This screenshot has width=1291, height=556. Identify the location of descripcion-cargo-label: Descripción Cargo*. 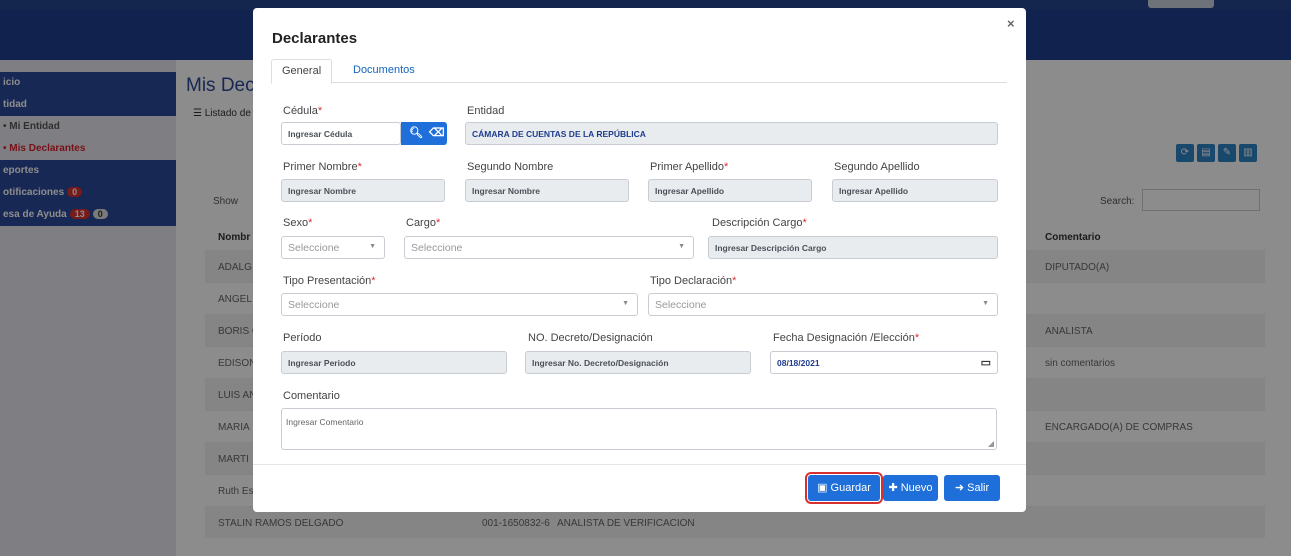
(759, 223).